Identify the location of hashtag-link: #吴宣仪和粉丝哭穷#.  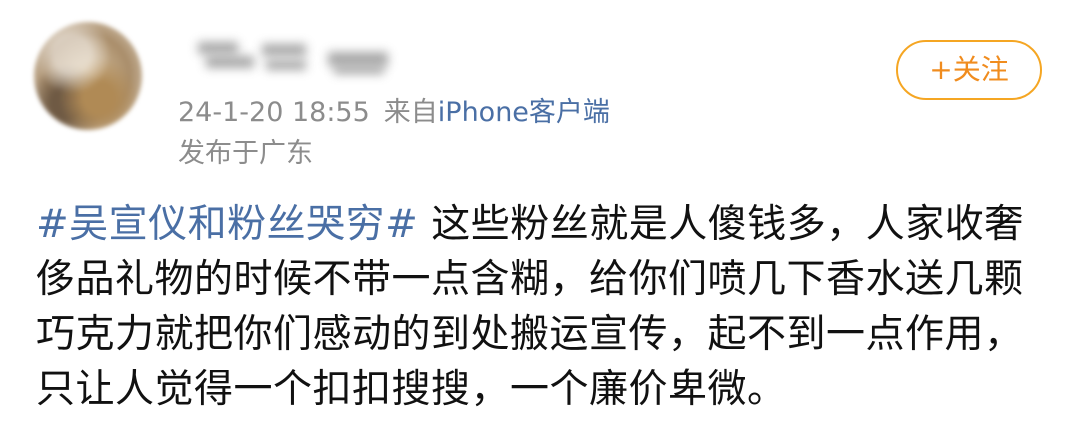
(227, 224).